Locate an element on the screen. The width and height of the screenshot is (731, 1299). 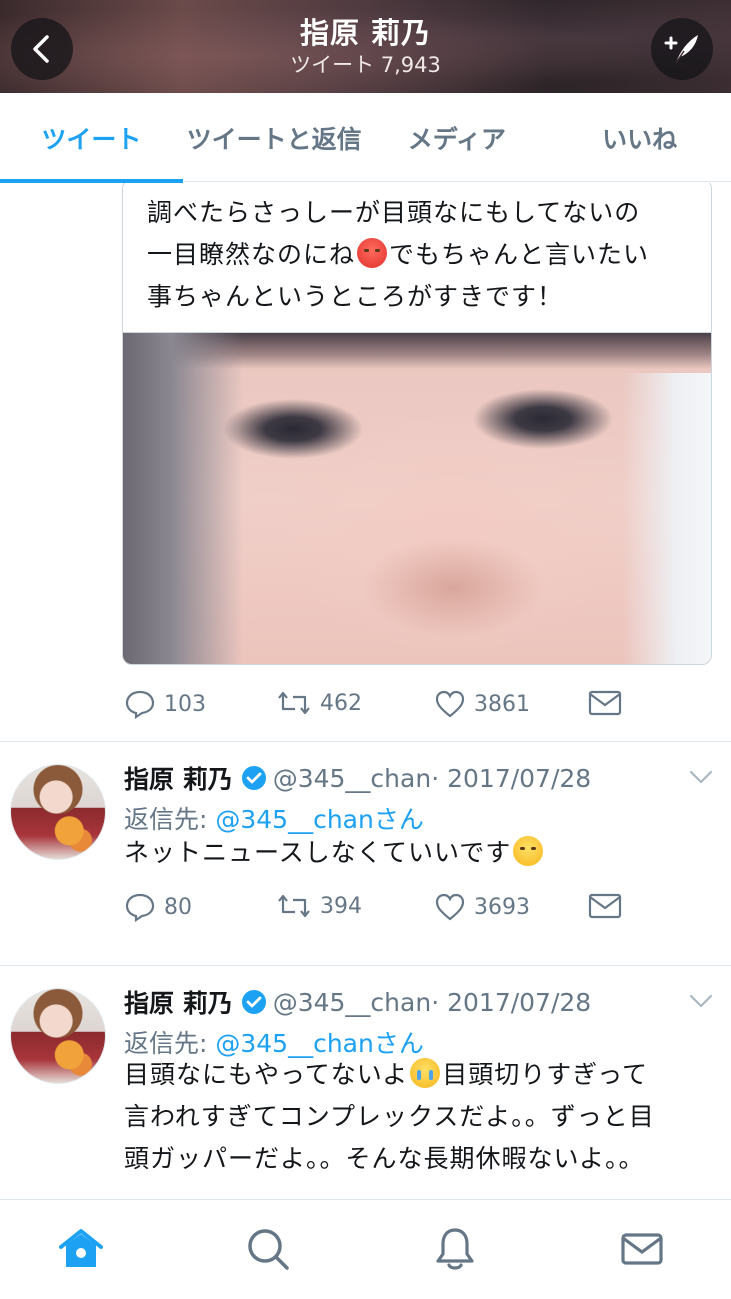
notifications-bell-icon is located at coordinates (455, 1249).